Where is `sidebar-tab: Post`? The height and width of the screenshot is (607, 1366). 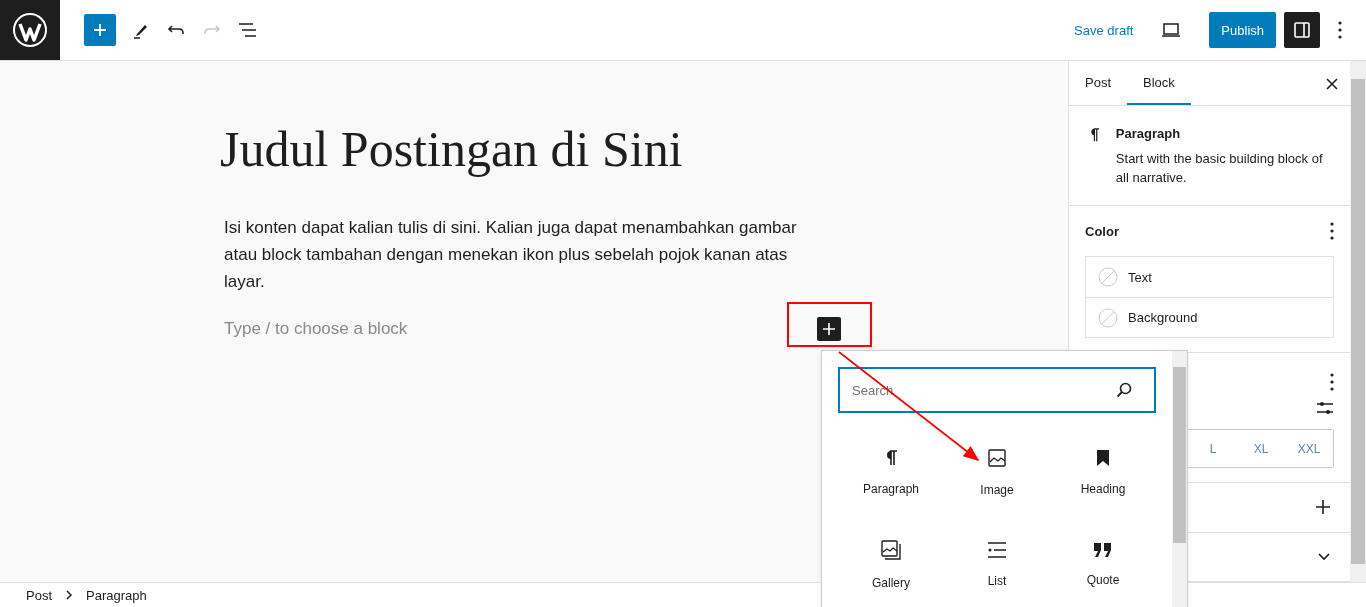 sidebar-tab: Post is located at coordinates (1098, 83).